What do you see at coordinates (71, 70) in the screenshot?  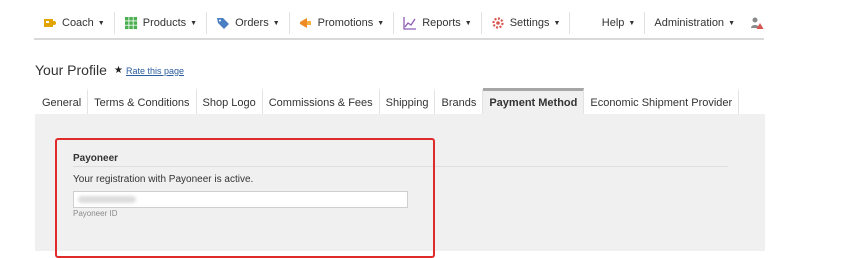 I see `page-title: Your Profile` at bounding box center [71, 70].